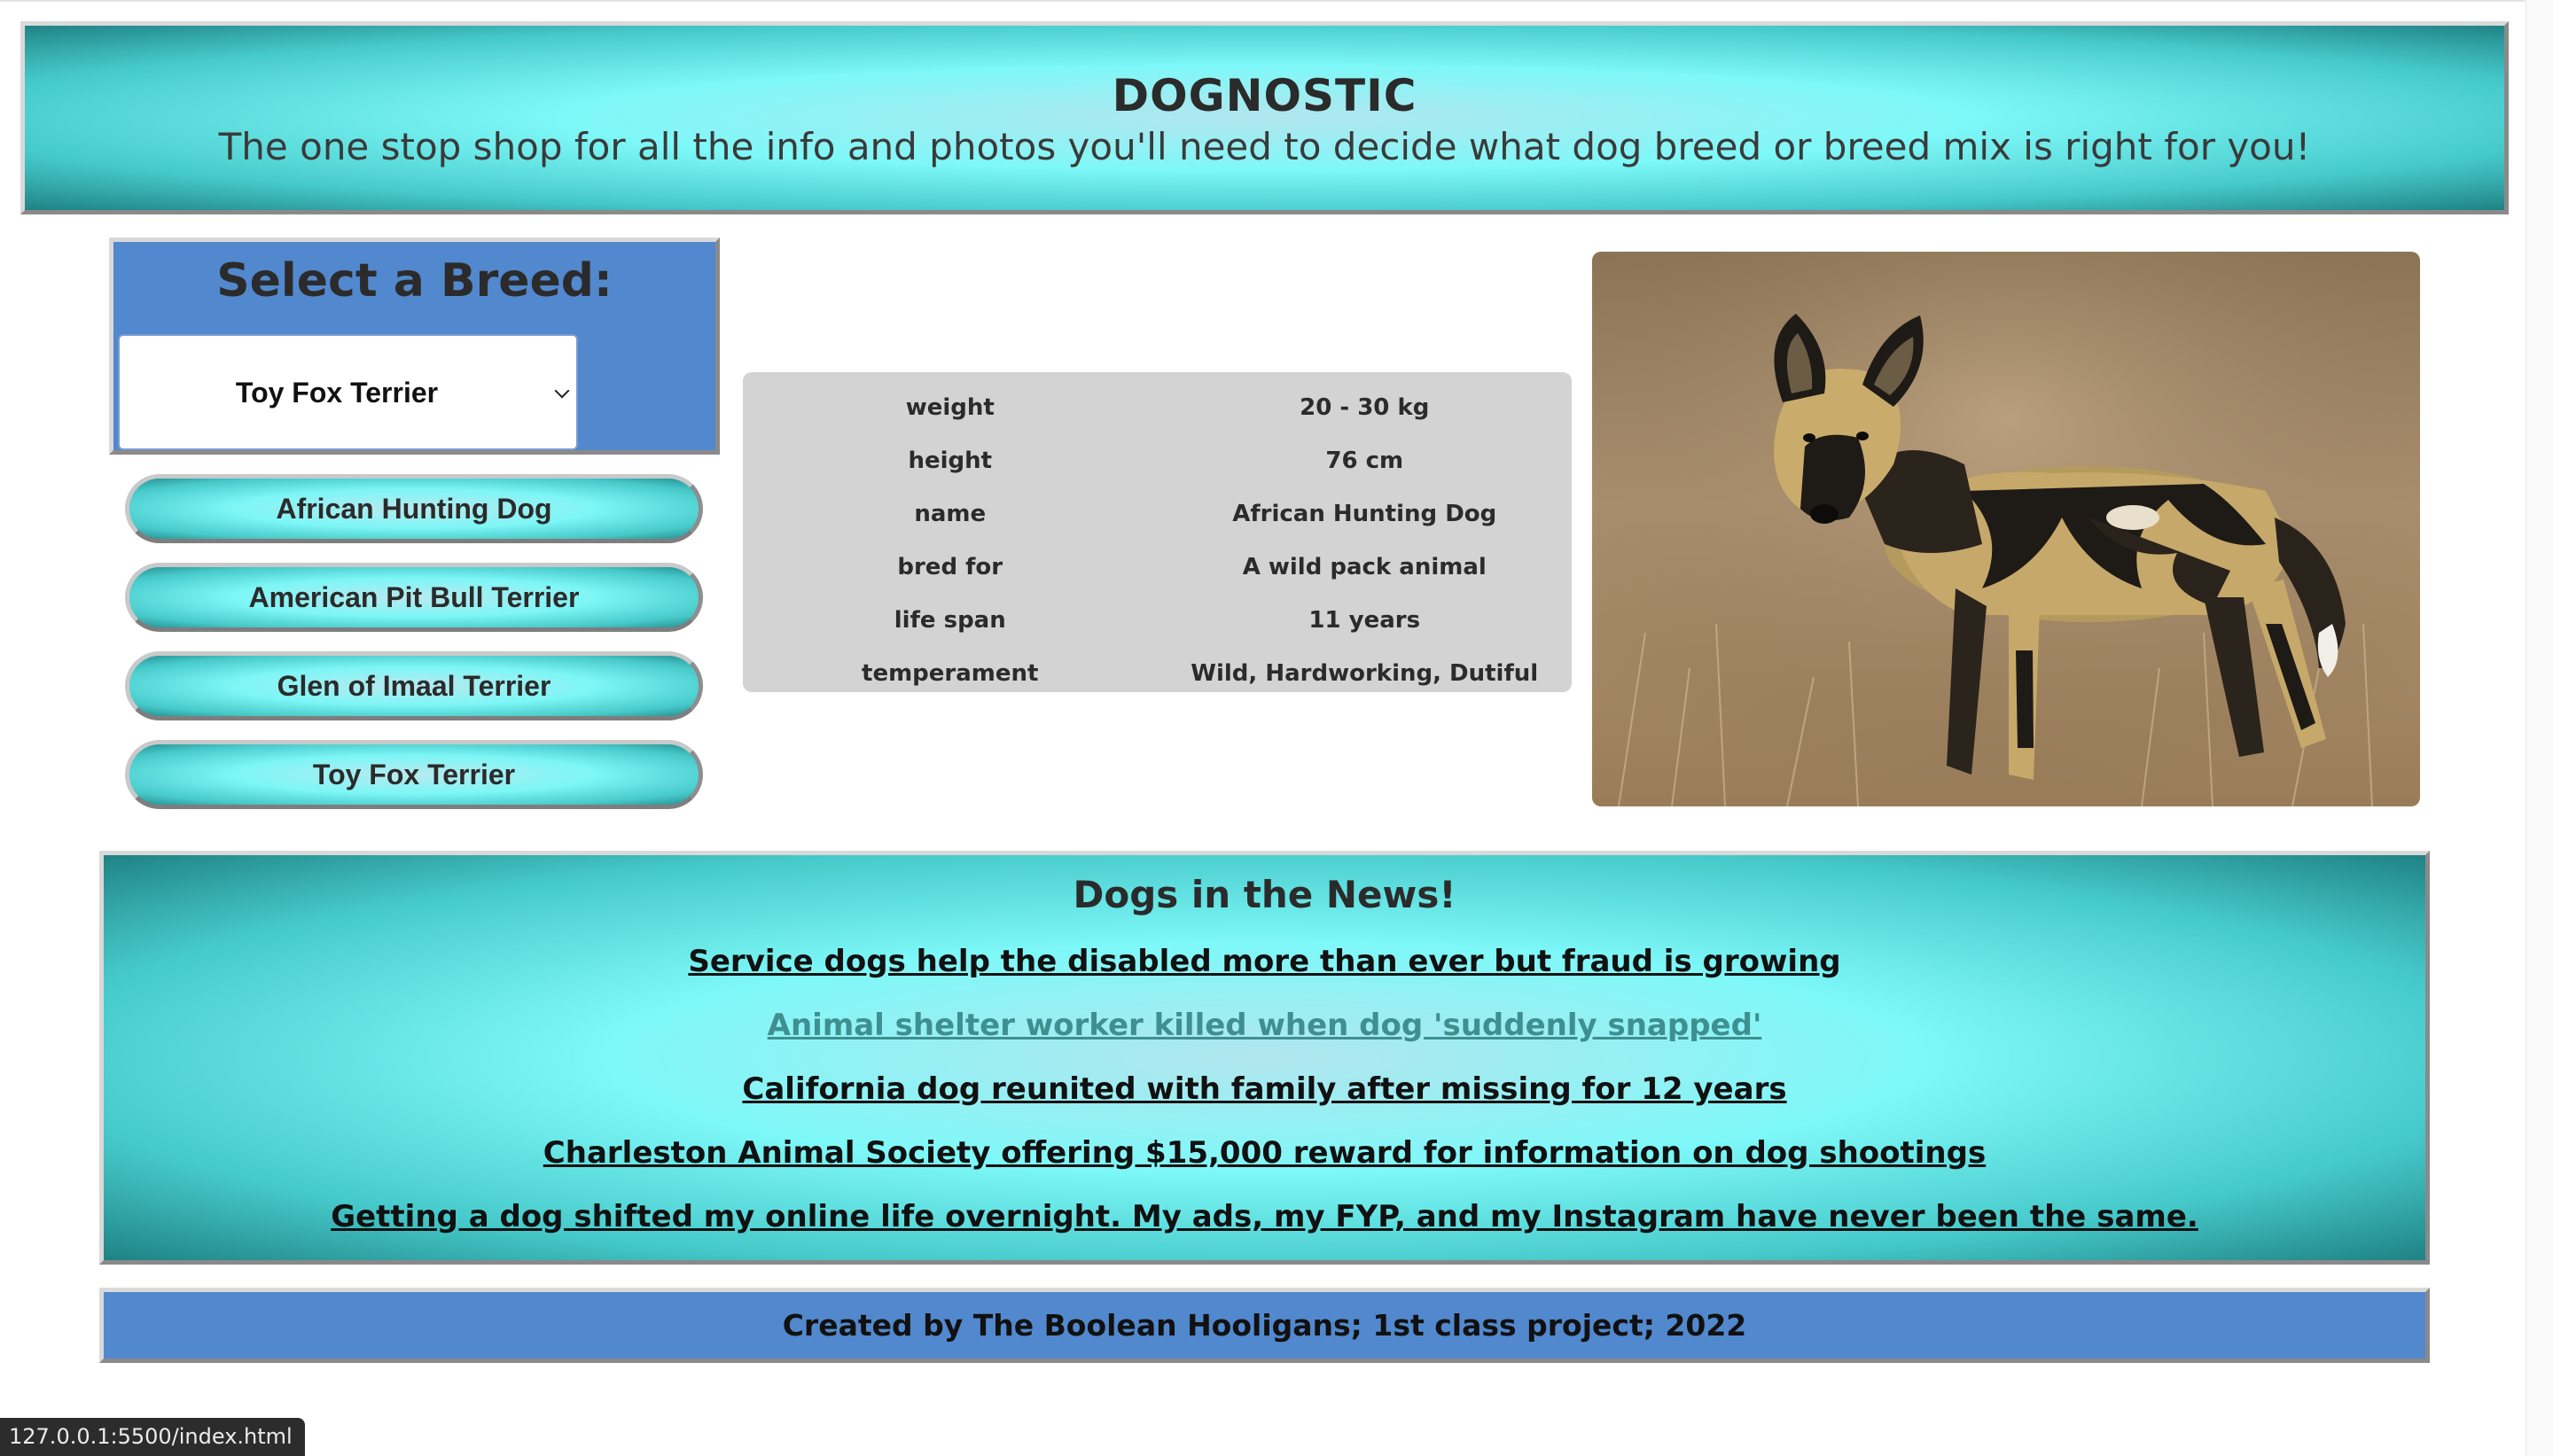 This screenshot has width=2553, height=1456. Describe the element at coordinates (950, 620) in the screenshot. I see `info-key: life span` at that location.